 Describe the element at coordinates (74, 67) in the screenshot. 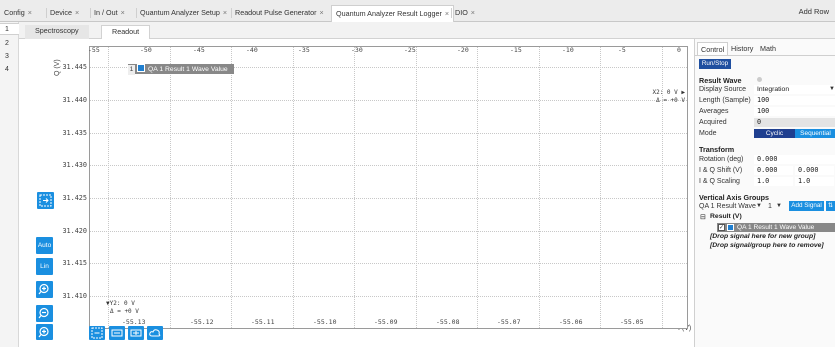

I see `y-tick: 31.445` at that location.